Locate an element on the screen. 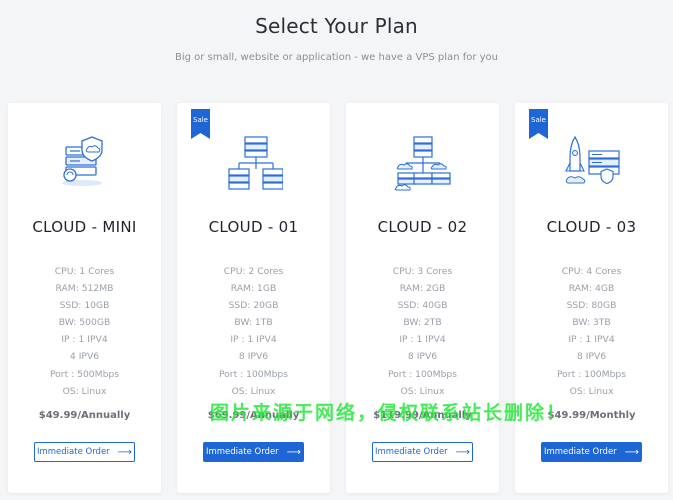 This screenshot has width=673, height=500. spec-item: SSD: 10GB is located at coordinates (84, 306).